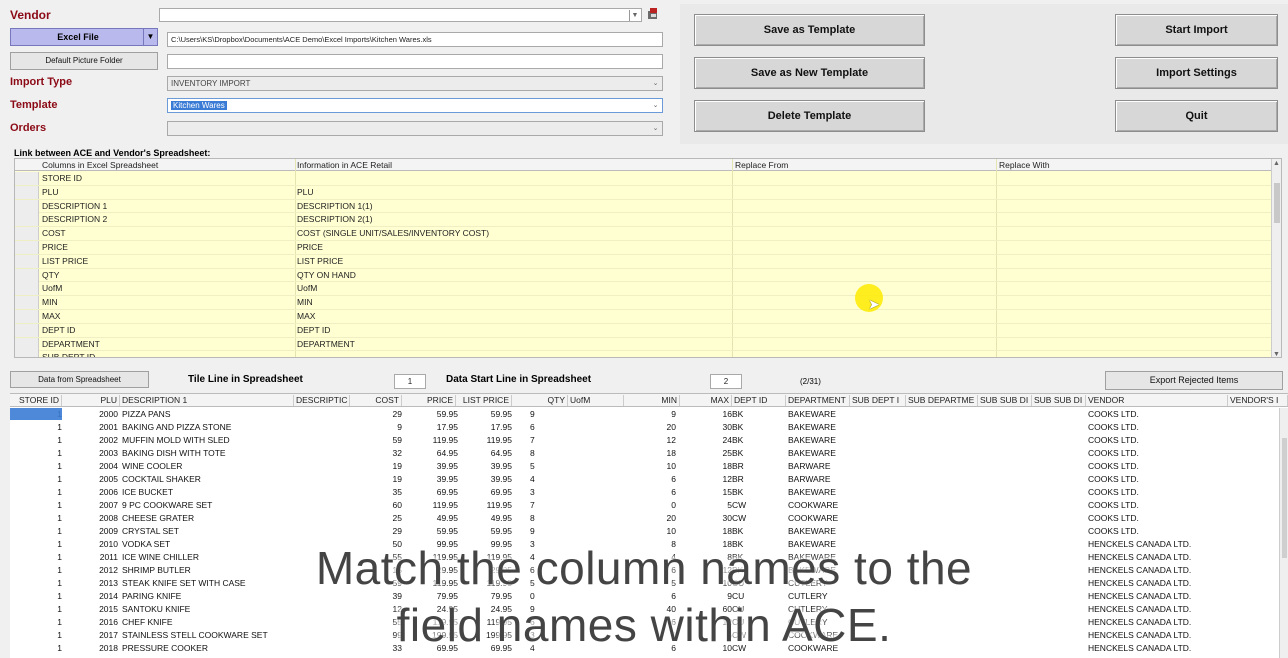 This screenshot has height=658, width=1288. Describe the element at coordinates (655, 83) in the screenshot. I see `chevron-down-icon: ⌄` at that location.